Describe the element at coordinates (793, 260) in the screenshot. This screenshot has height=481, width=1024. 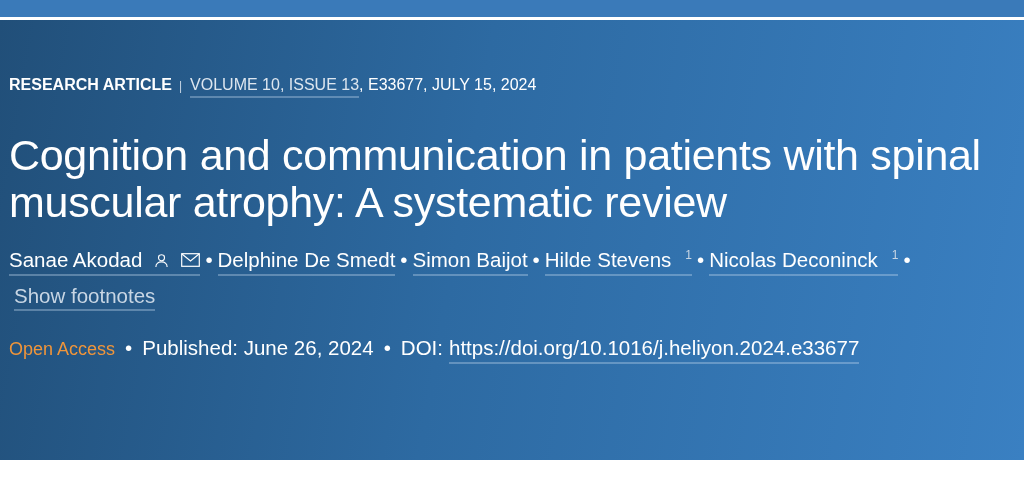
I see `author-link: Nicolas Deconinck` at that location.